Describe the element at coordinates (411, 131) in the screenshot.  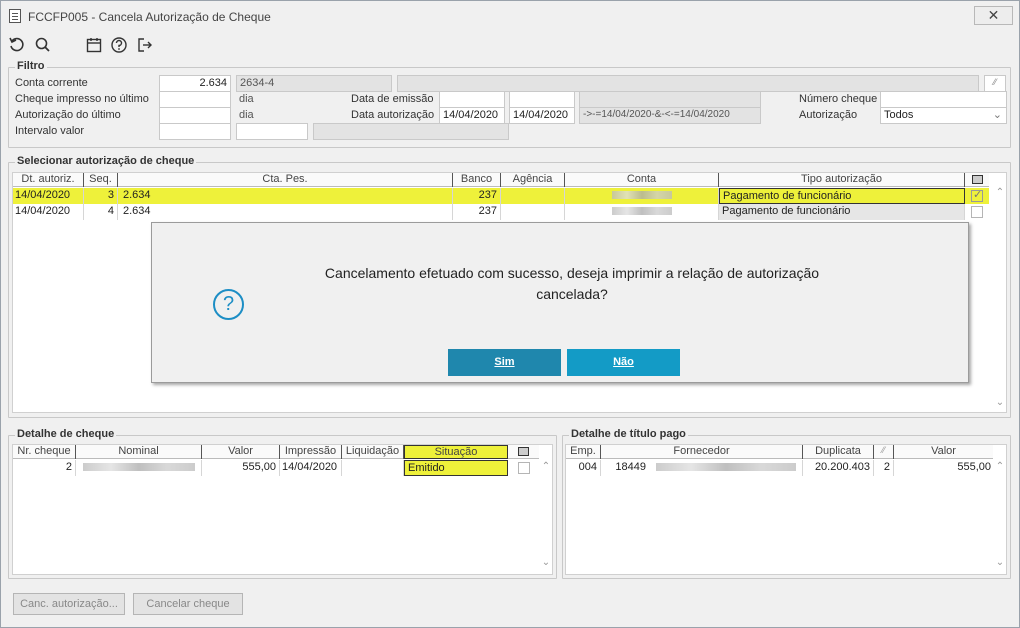
I see `intervalo-expression-field` at that location.